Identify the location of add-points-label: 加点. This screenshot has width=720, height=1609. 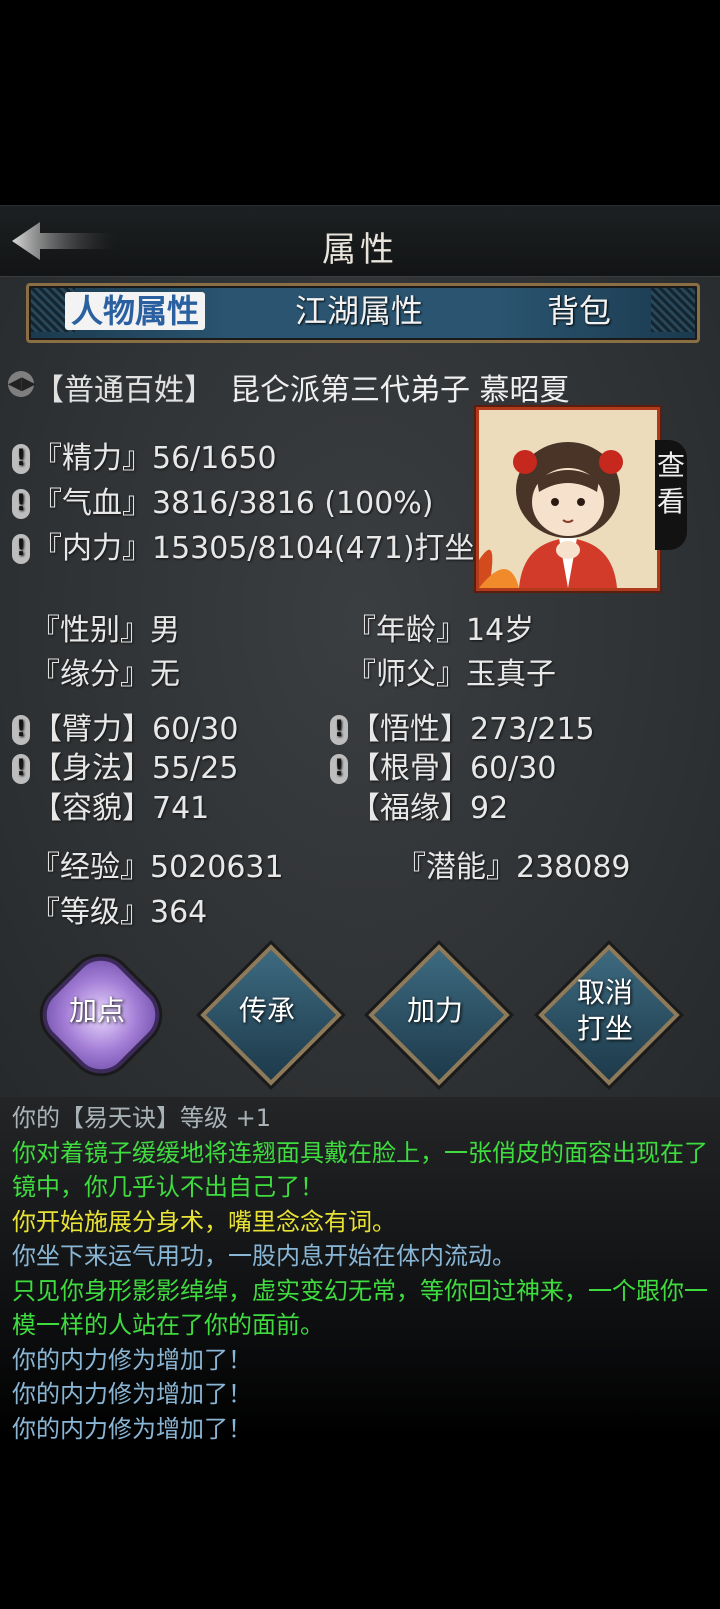
(96, 1010).